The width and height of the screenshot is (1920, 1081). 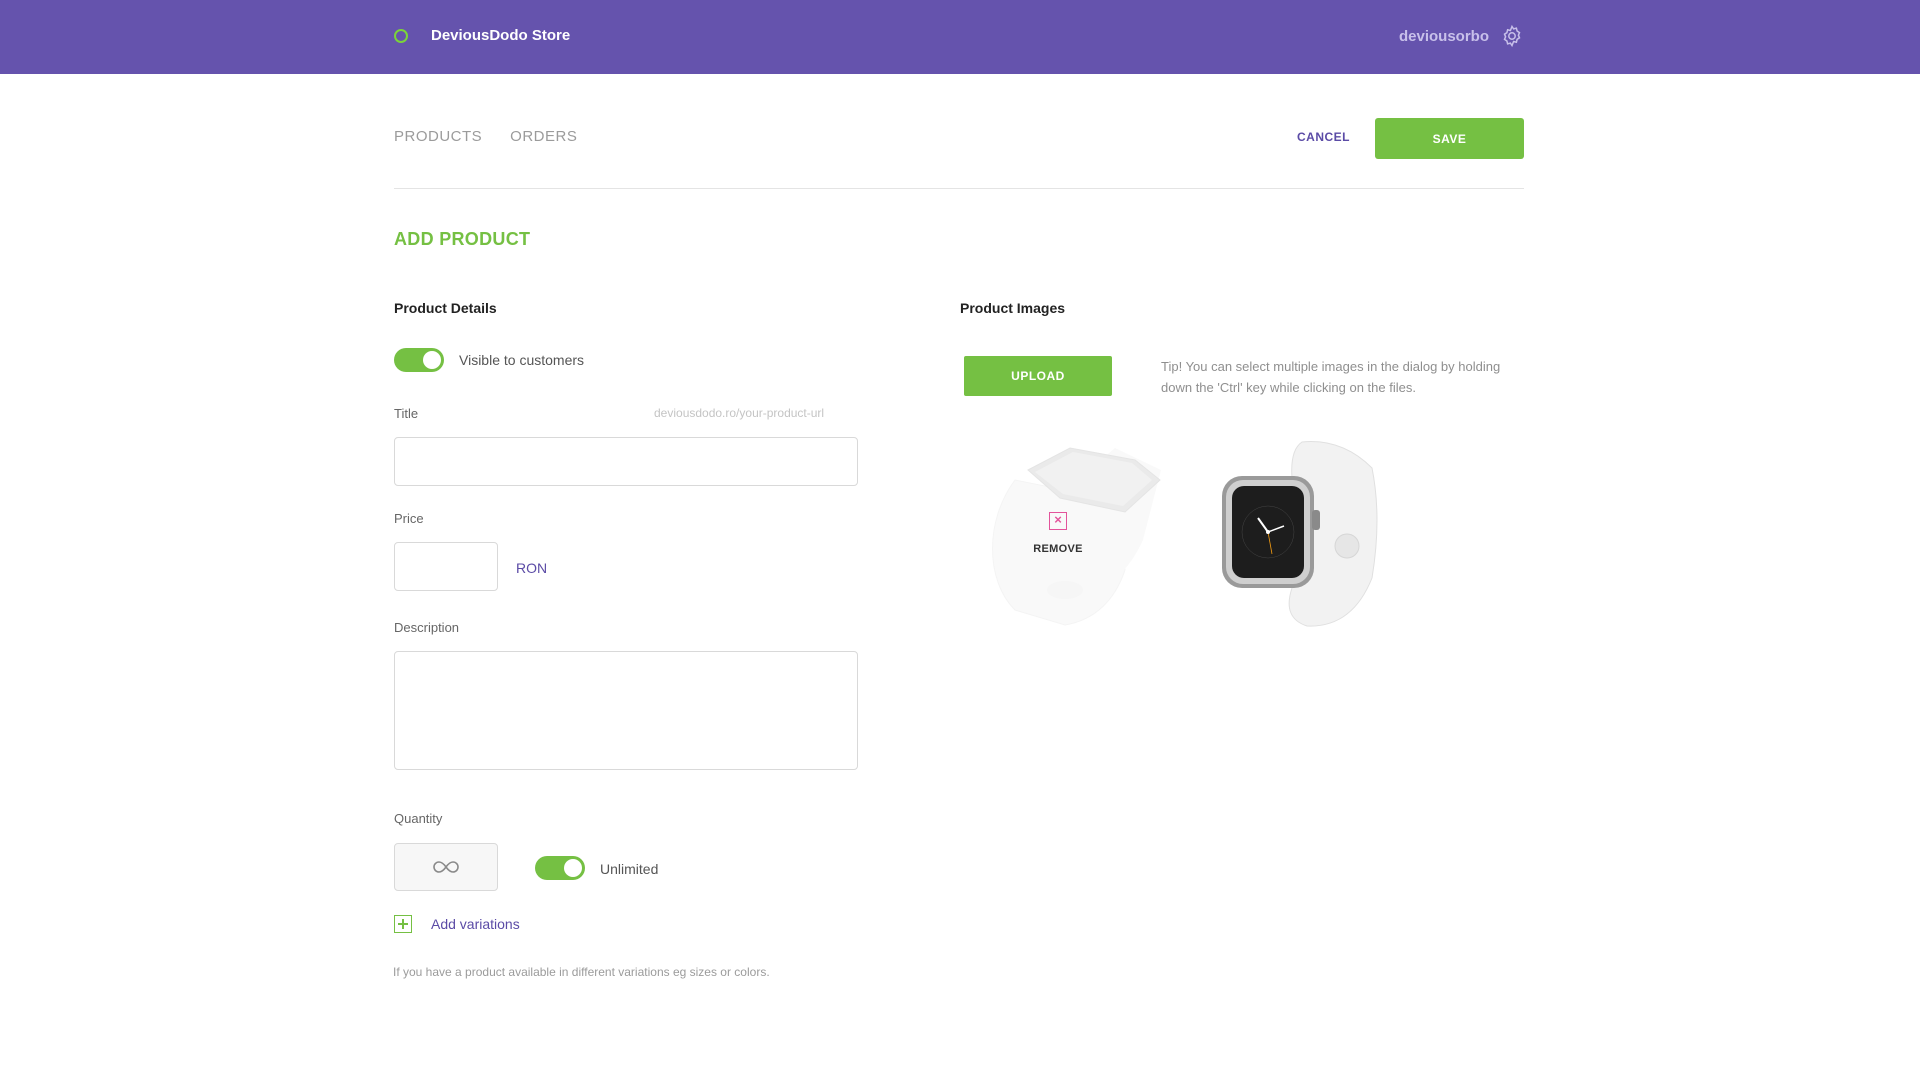 What do you see at coordinates (406, 413) in the screenshot?
I see `title-label: Title` at bounding box center [406, 413].